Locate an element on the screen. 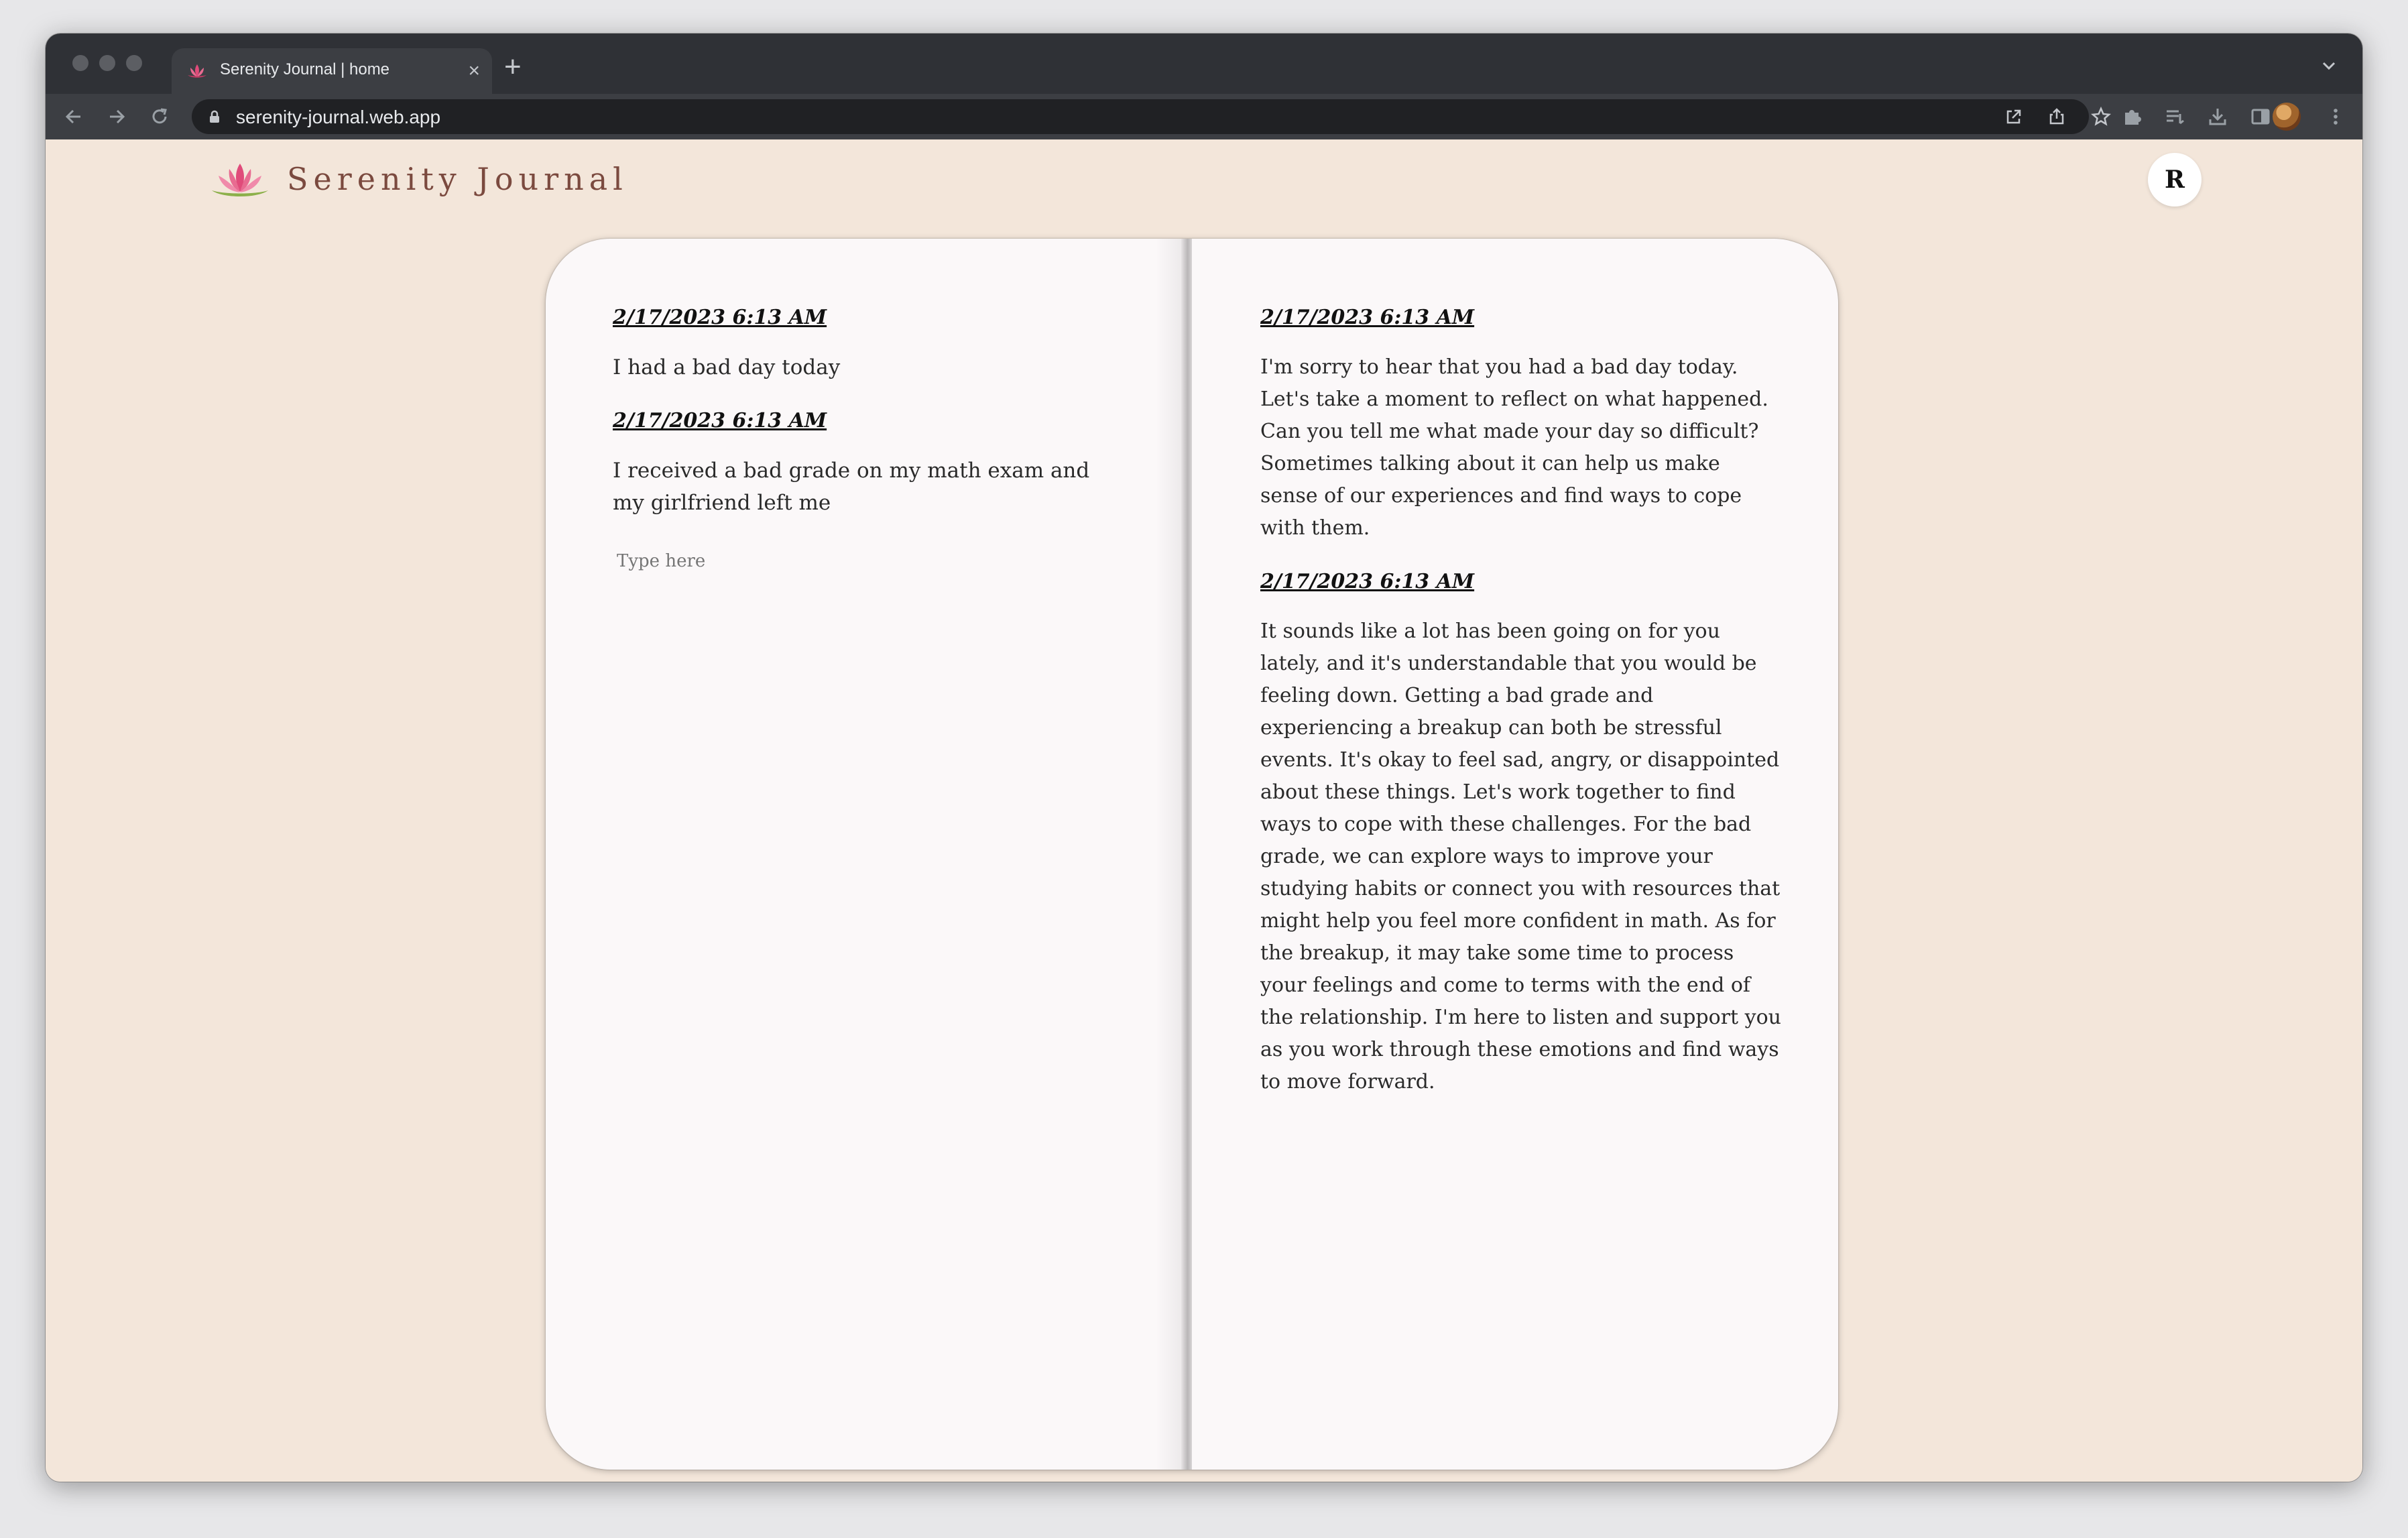 The width and height of the screenshot is (2408, 1538). puzzle-icon is located at coordinates (2131, 116).